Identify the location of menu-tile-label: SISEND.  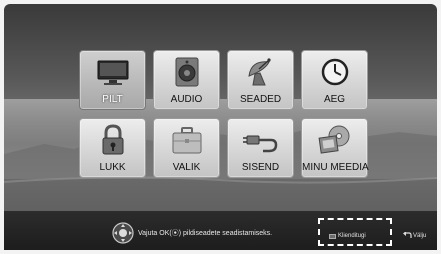
(260, 167).